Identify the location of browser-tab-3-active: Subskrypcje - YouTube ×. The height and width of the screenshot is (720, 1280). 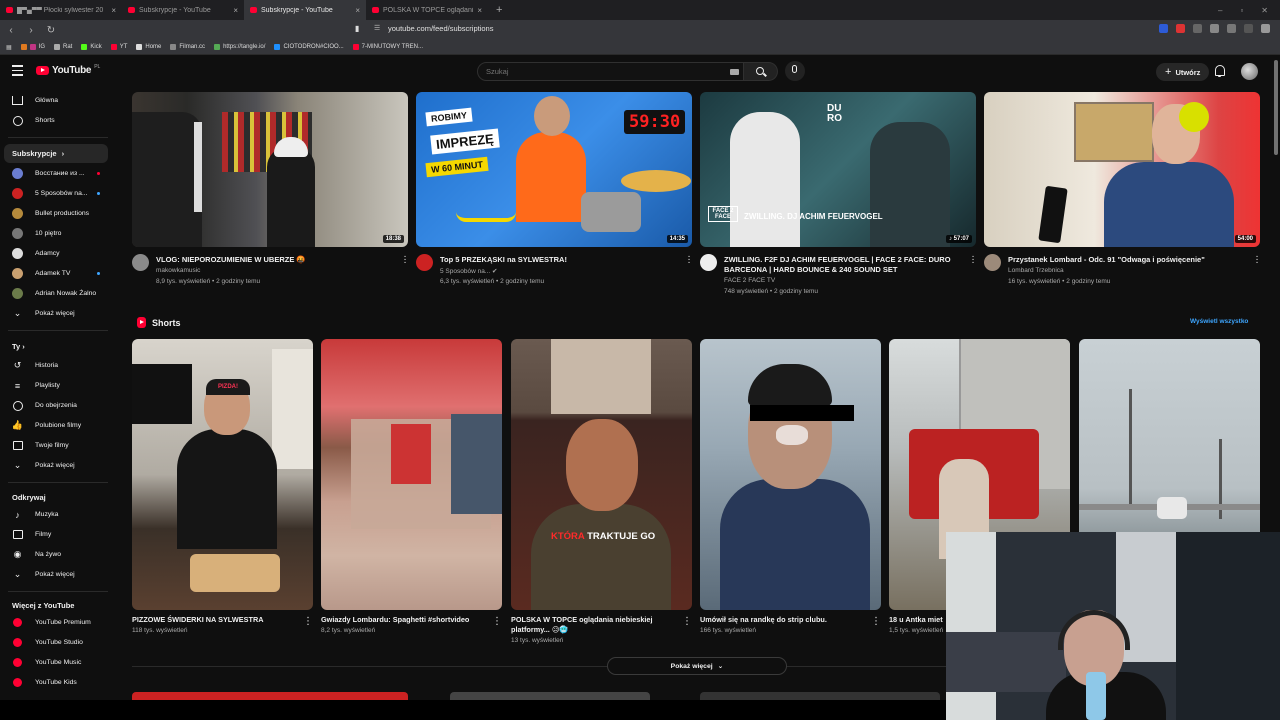
(305, 10).